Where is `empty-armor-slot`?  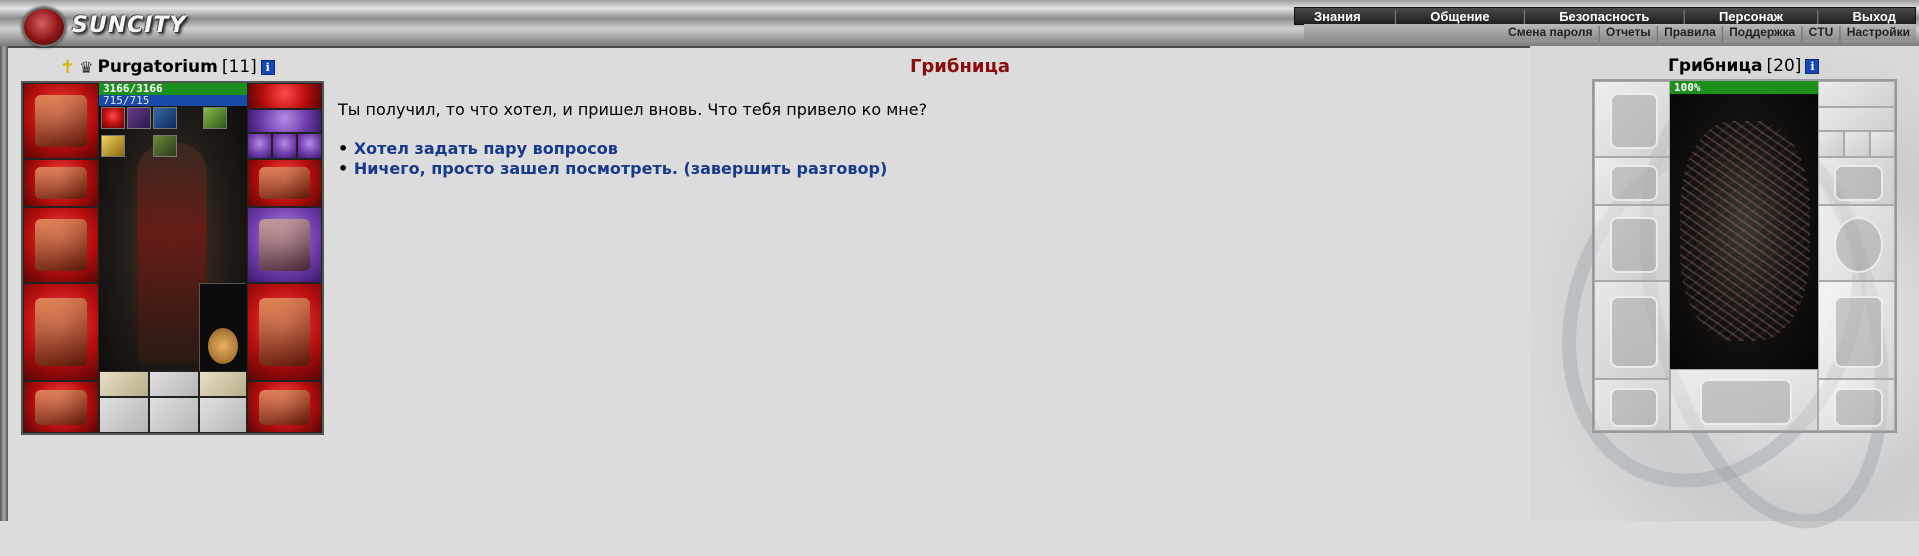 empty-armor-slot is located at coordinates (1632, 330).